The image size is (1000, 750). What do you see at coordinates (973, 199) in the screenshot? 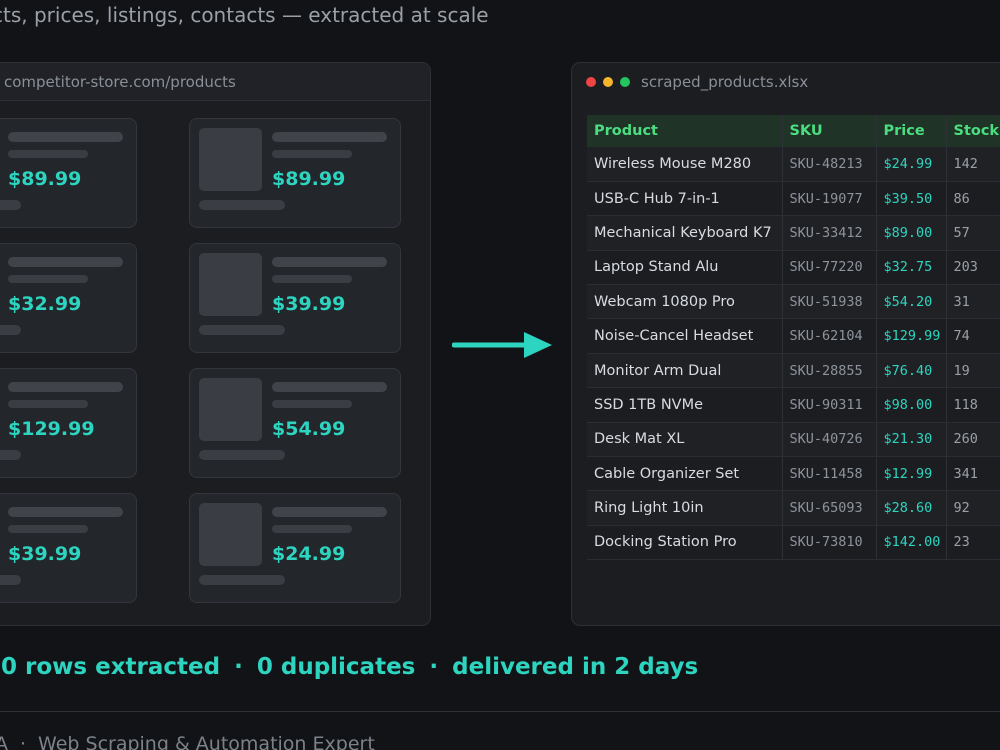
I see `cell-stock: 86` at bounding box center [973, 199].